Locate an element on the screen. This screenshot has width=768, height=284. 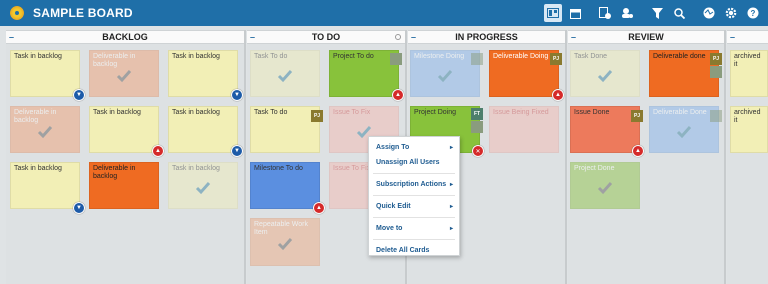
card-task: Task Done is located at coordinates (605, 73).